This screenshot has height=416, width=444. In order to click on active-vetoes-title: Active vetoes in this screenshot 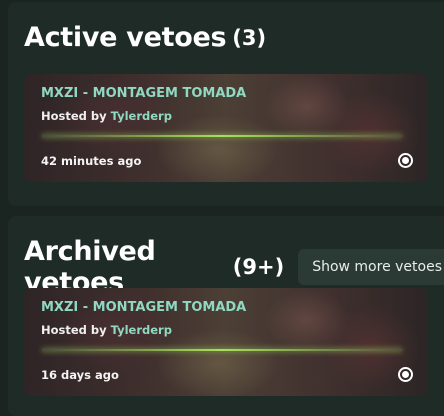, I will do `click(125, 37)`.